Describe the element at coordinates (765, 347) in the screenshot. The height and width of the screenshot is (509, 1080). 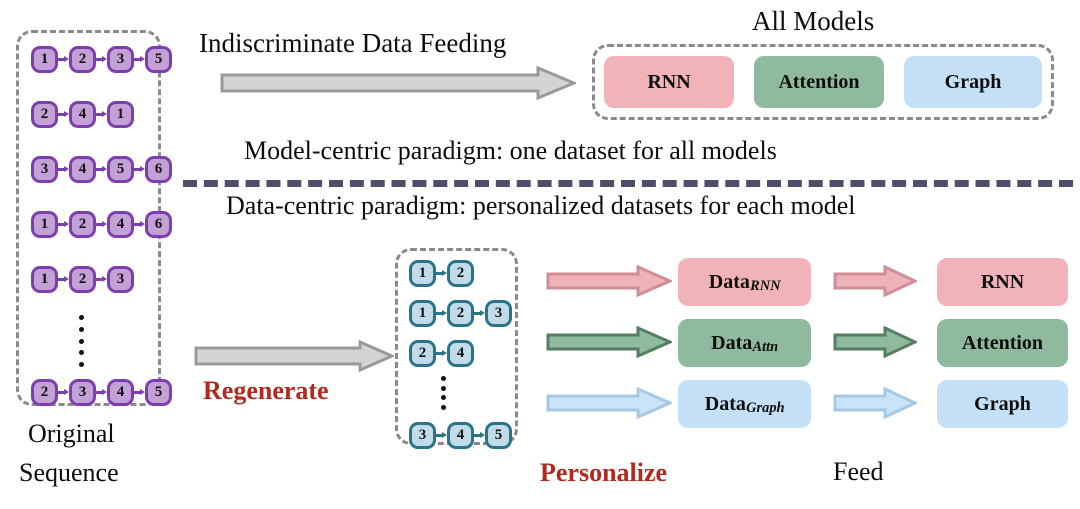
I see `dataset-subscript-attn: Attn` at that location.